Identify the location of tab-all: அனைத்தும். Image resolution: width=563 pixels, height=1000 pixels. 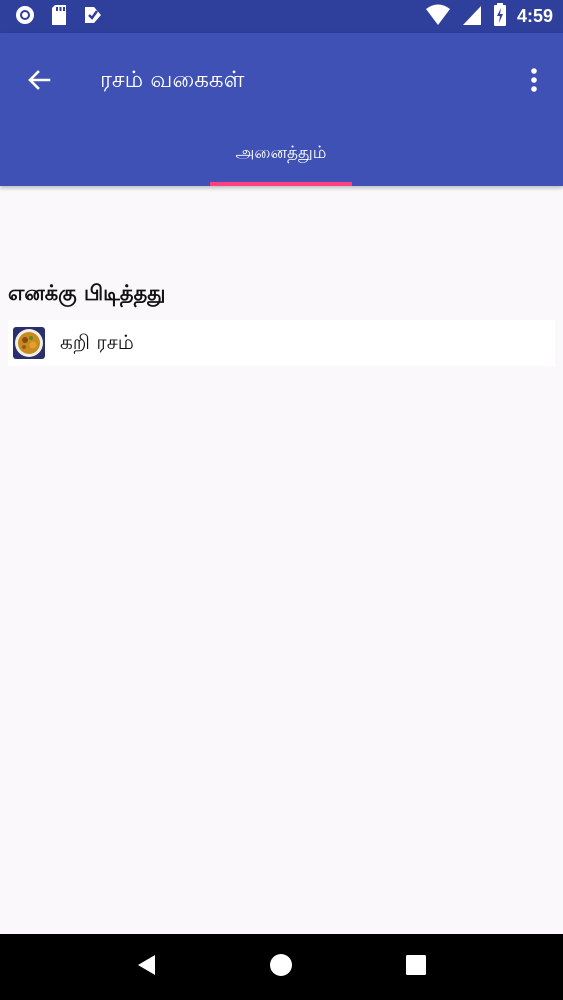
(281, 157).